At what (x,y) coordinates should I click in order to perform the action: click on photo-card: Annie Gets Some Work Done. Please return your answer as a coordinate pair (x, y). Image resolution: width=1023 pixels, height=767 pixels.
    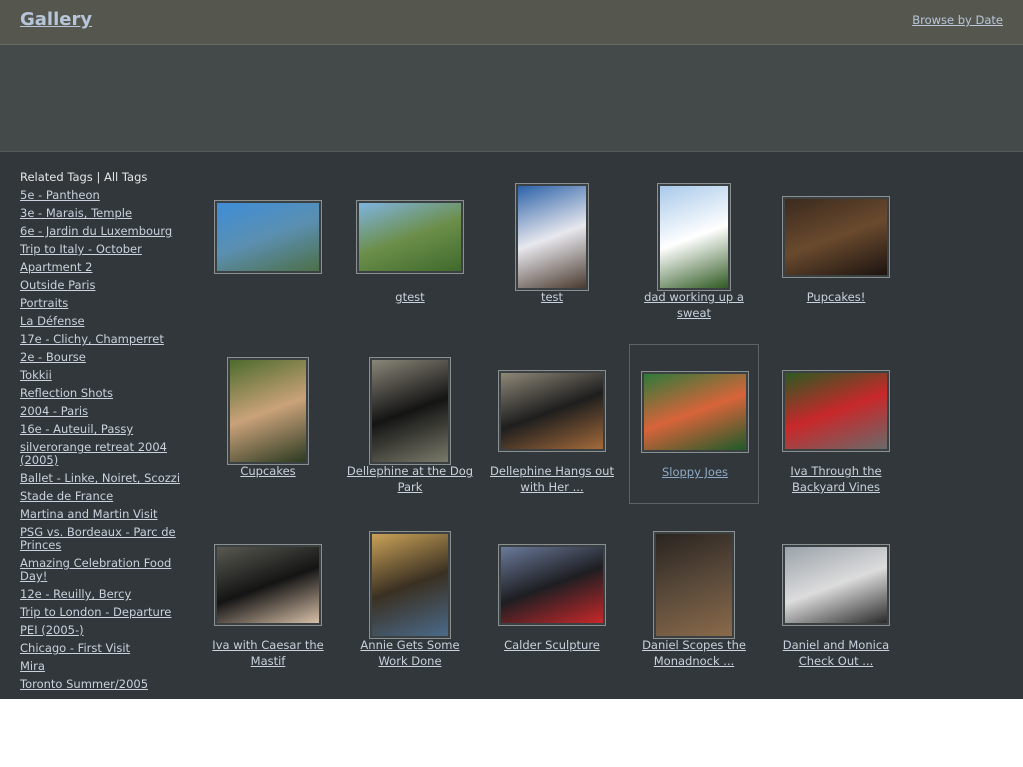
    Looking at the image, I should click on (410, 598).